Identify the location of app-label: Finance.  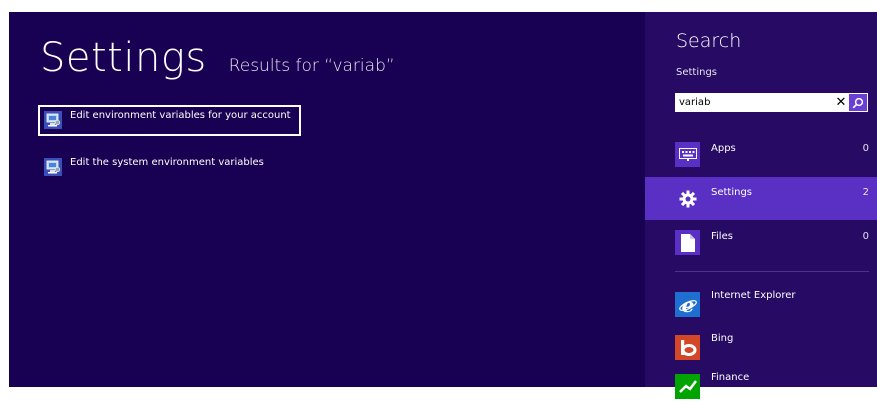
(730, 377).